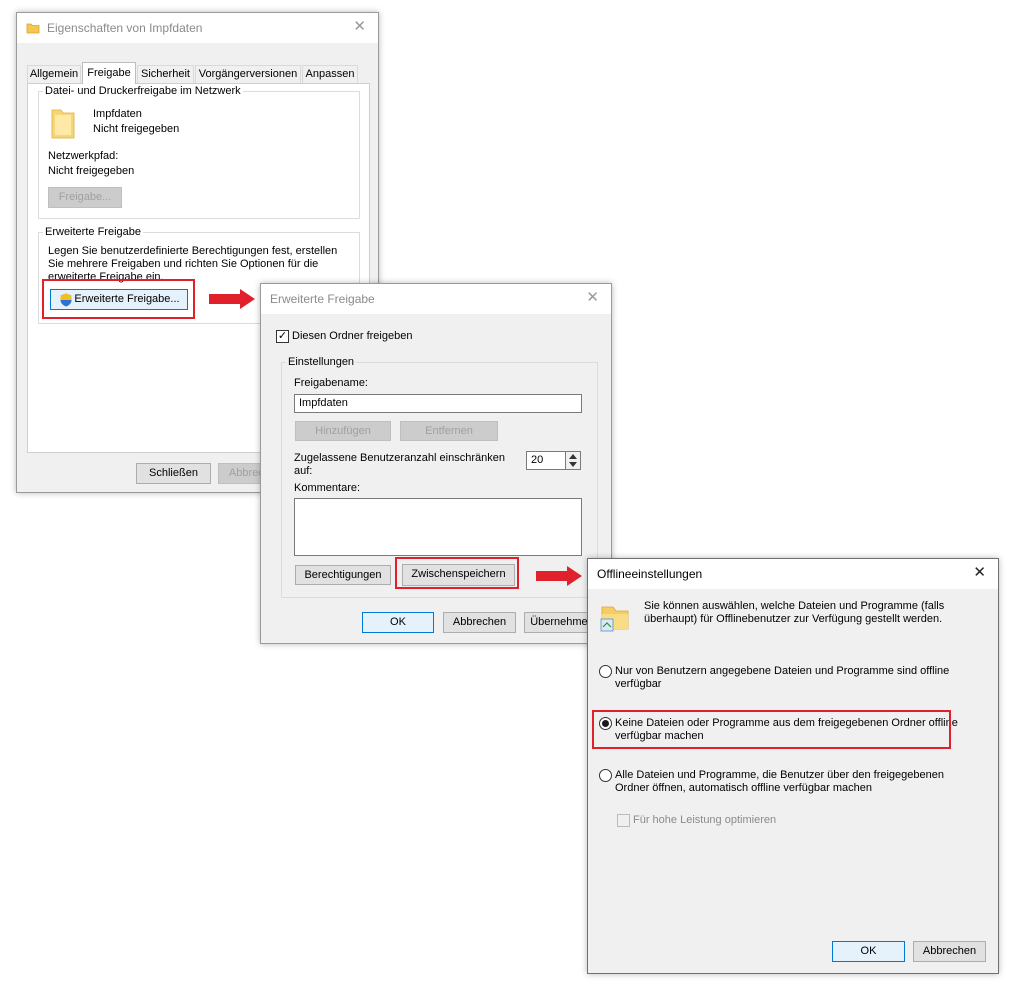 Image resolution: width=1027 pixels, height=999 pixels. What do you see at coordinates (573, 464) in the screenshot?
I see `chevron-down-icon` at bounding box center [573, 464].